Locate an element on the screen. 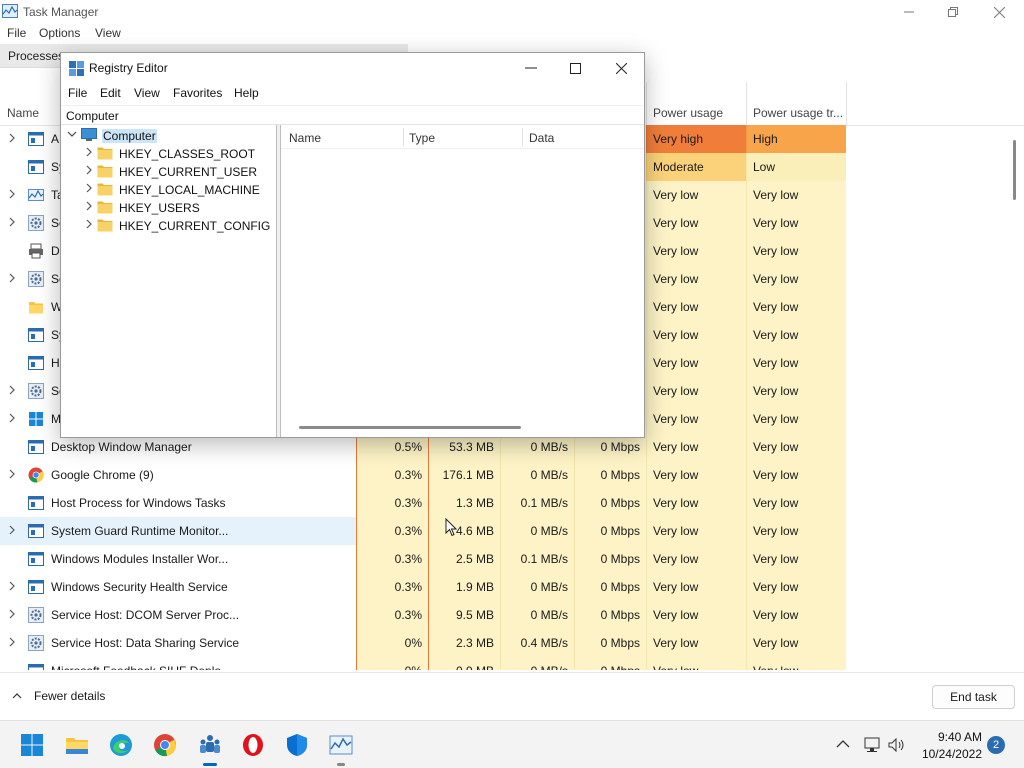  column-header-power-usage: Power usage is located at coordinates (688, 113).